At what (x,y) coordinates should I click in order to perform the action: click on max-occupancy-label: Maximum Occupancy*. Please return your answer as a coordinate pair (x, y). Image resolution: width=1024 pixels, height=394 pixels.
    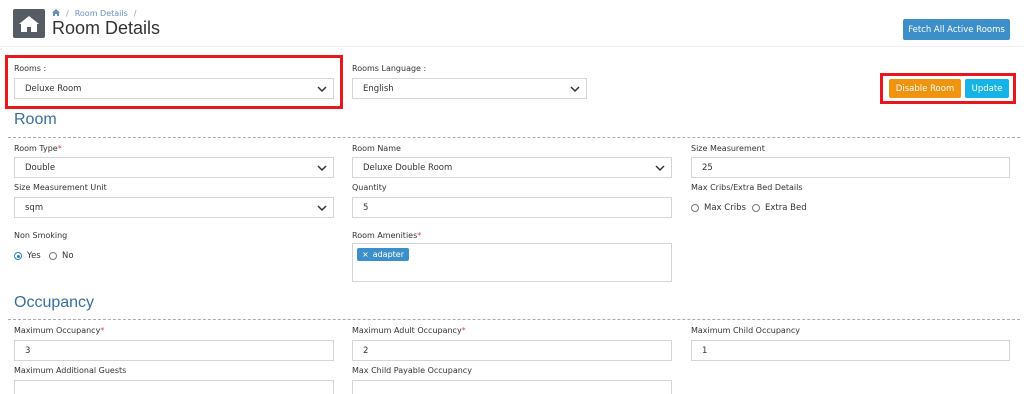
    Looking at the image, I should click on (59, 330).